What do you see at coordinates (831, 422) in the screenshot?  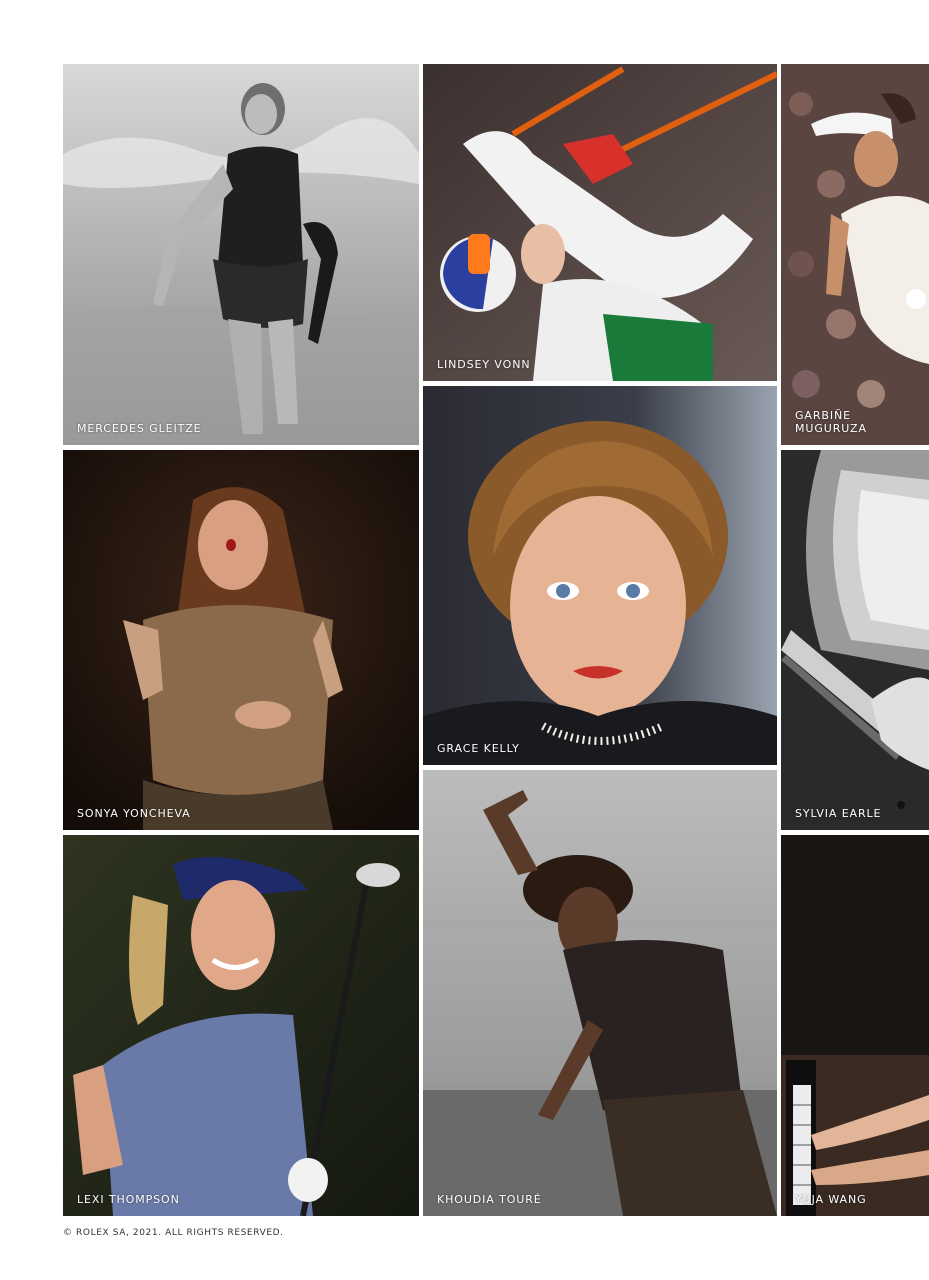 I see `photo-caption: GARBIÑE MUGURUZA` at bounding box center [831, 422].